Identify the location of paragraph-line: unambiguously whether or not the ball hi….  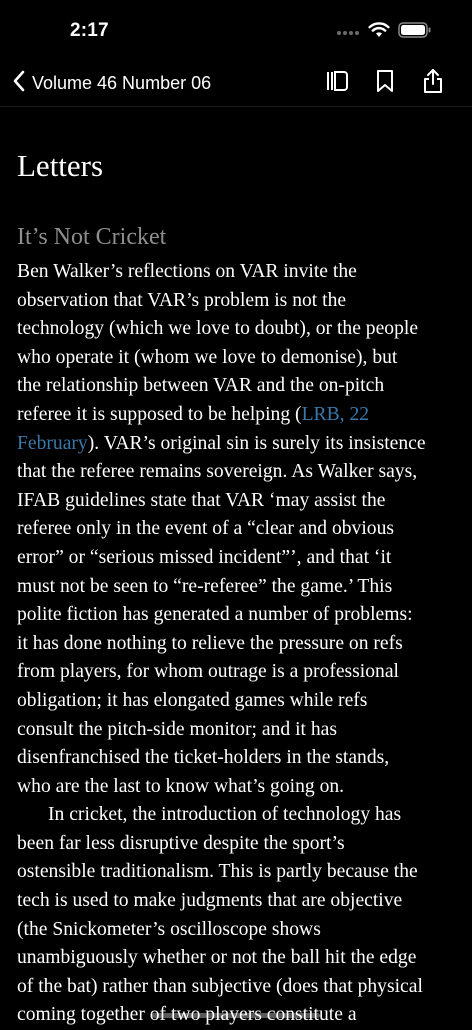
(217, 958).